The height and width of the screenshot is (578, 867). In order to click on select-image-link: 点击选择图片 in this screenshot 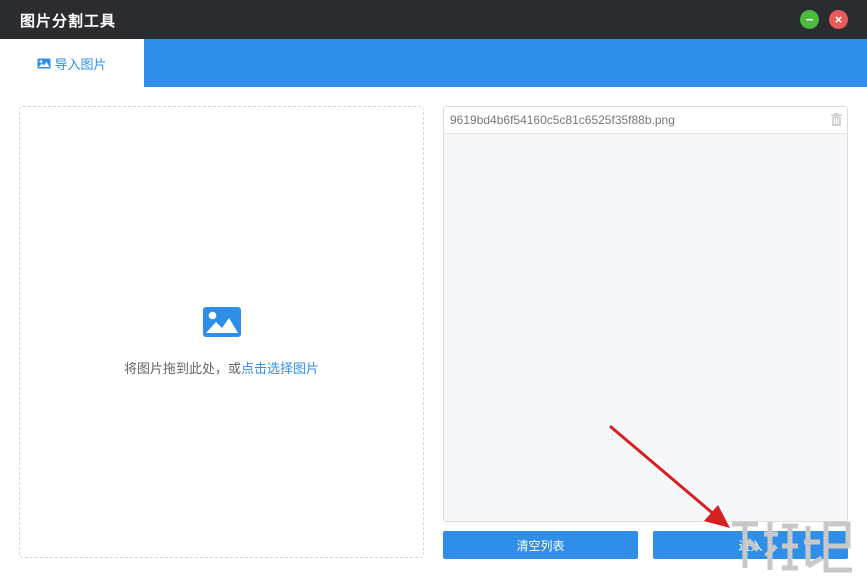, I will do `click(280, 368)`.